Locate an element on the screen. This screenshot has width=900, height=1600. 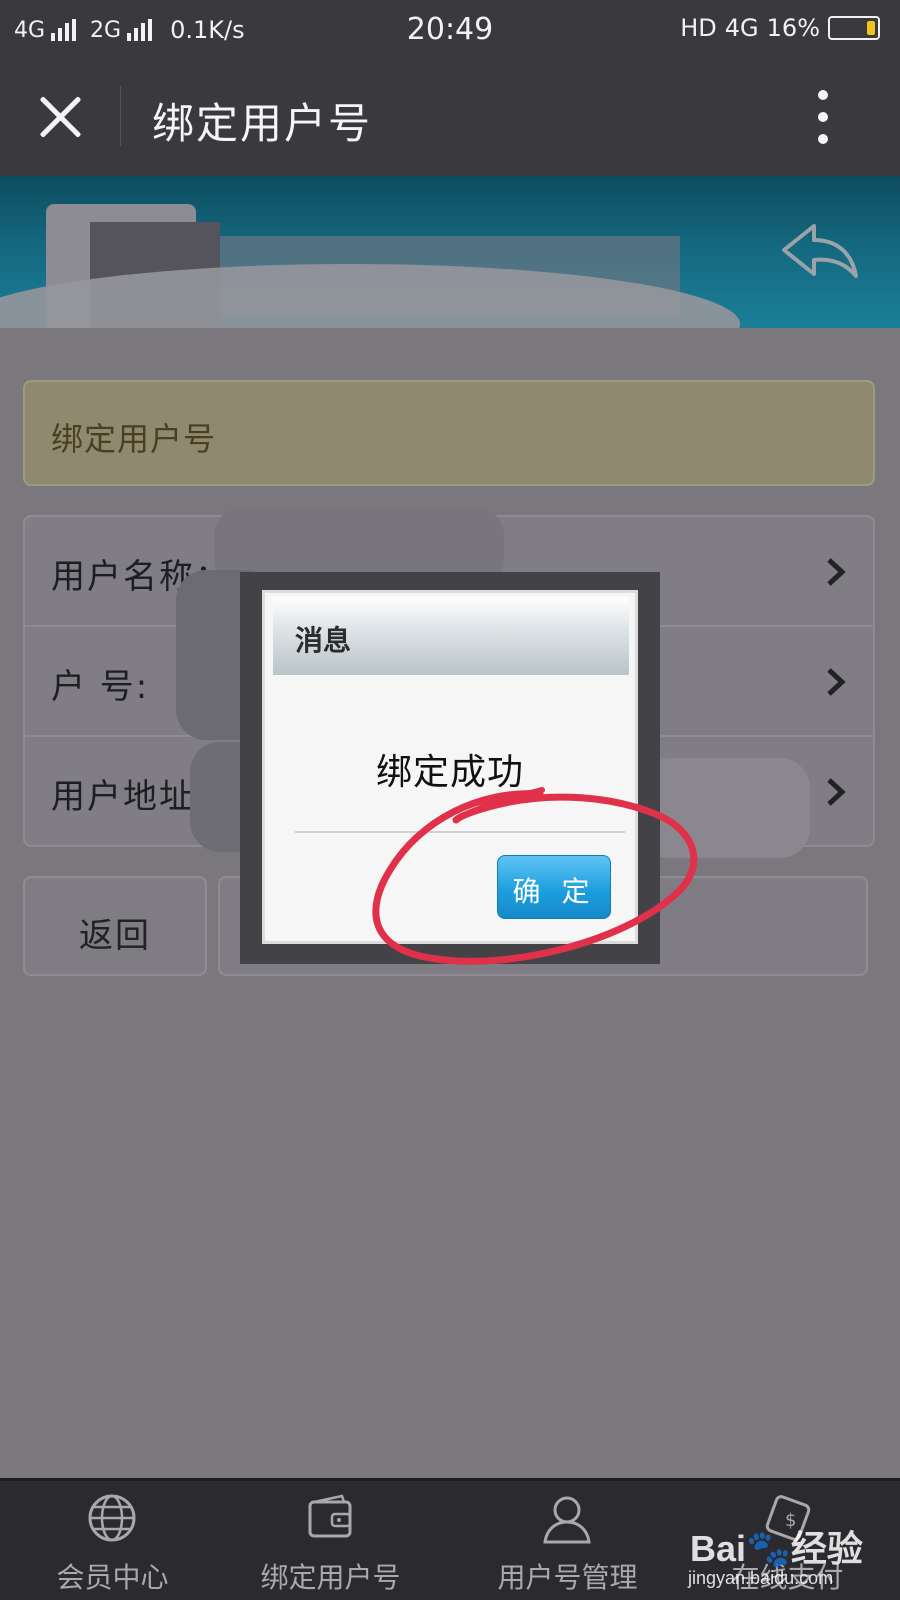
account-number-label: 户 号: is located at coordinates (100, 687).